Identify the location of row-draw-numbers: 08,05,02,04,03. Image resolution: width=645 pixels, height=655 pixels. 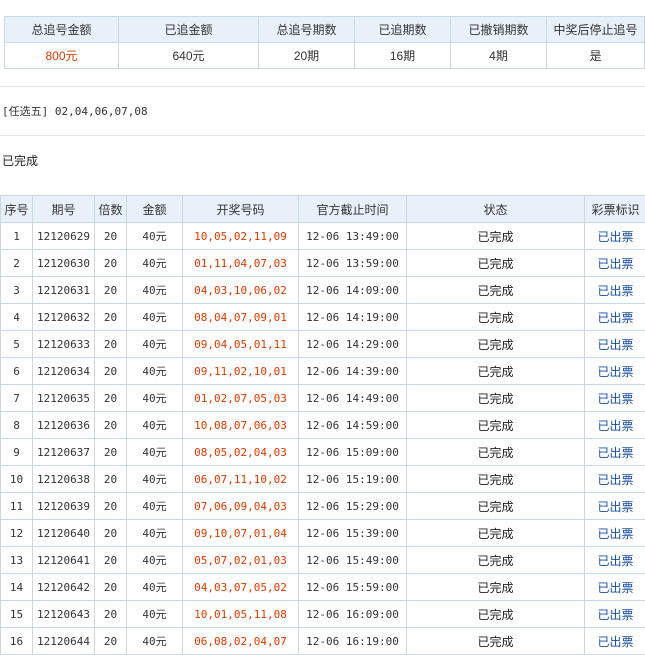
(241, 452).